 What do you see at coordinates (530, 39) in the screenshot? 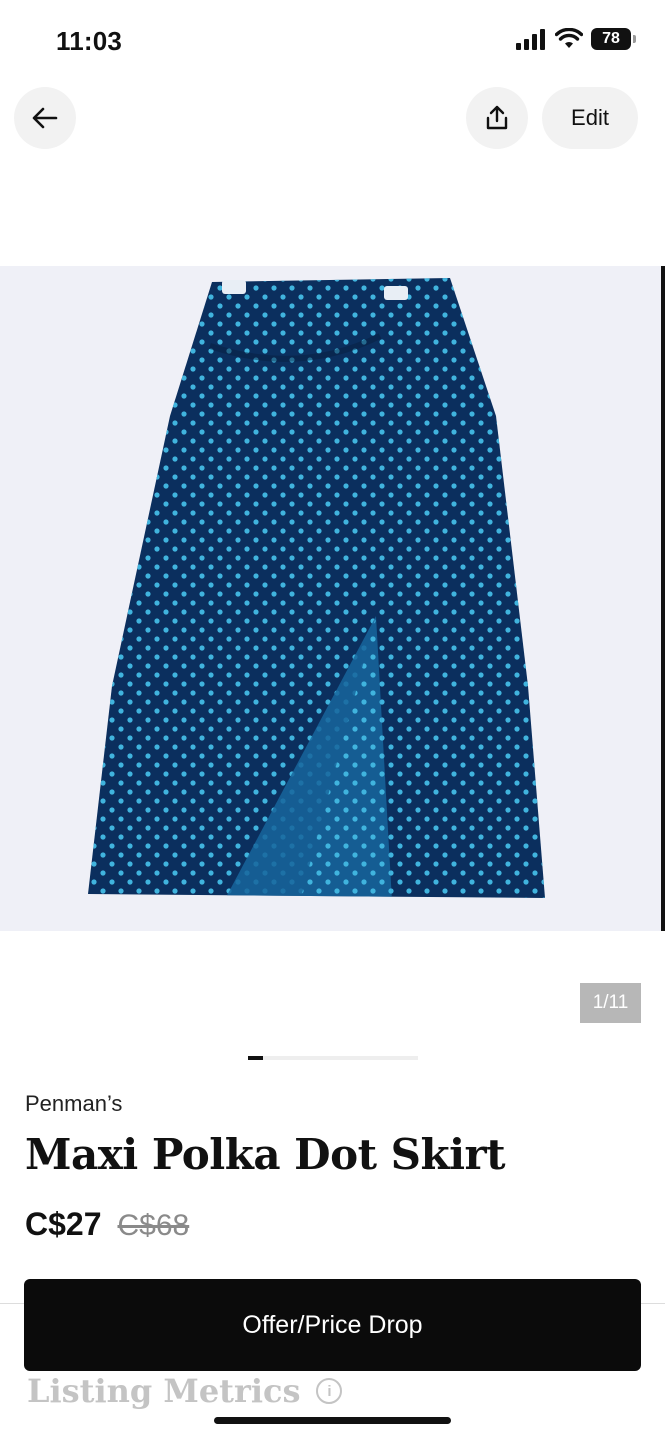
I see `cellular-signal-icon` at bounding box center [530, 39].